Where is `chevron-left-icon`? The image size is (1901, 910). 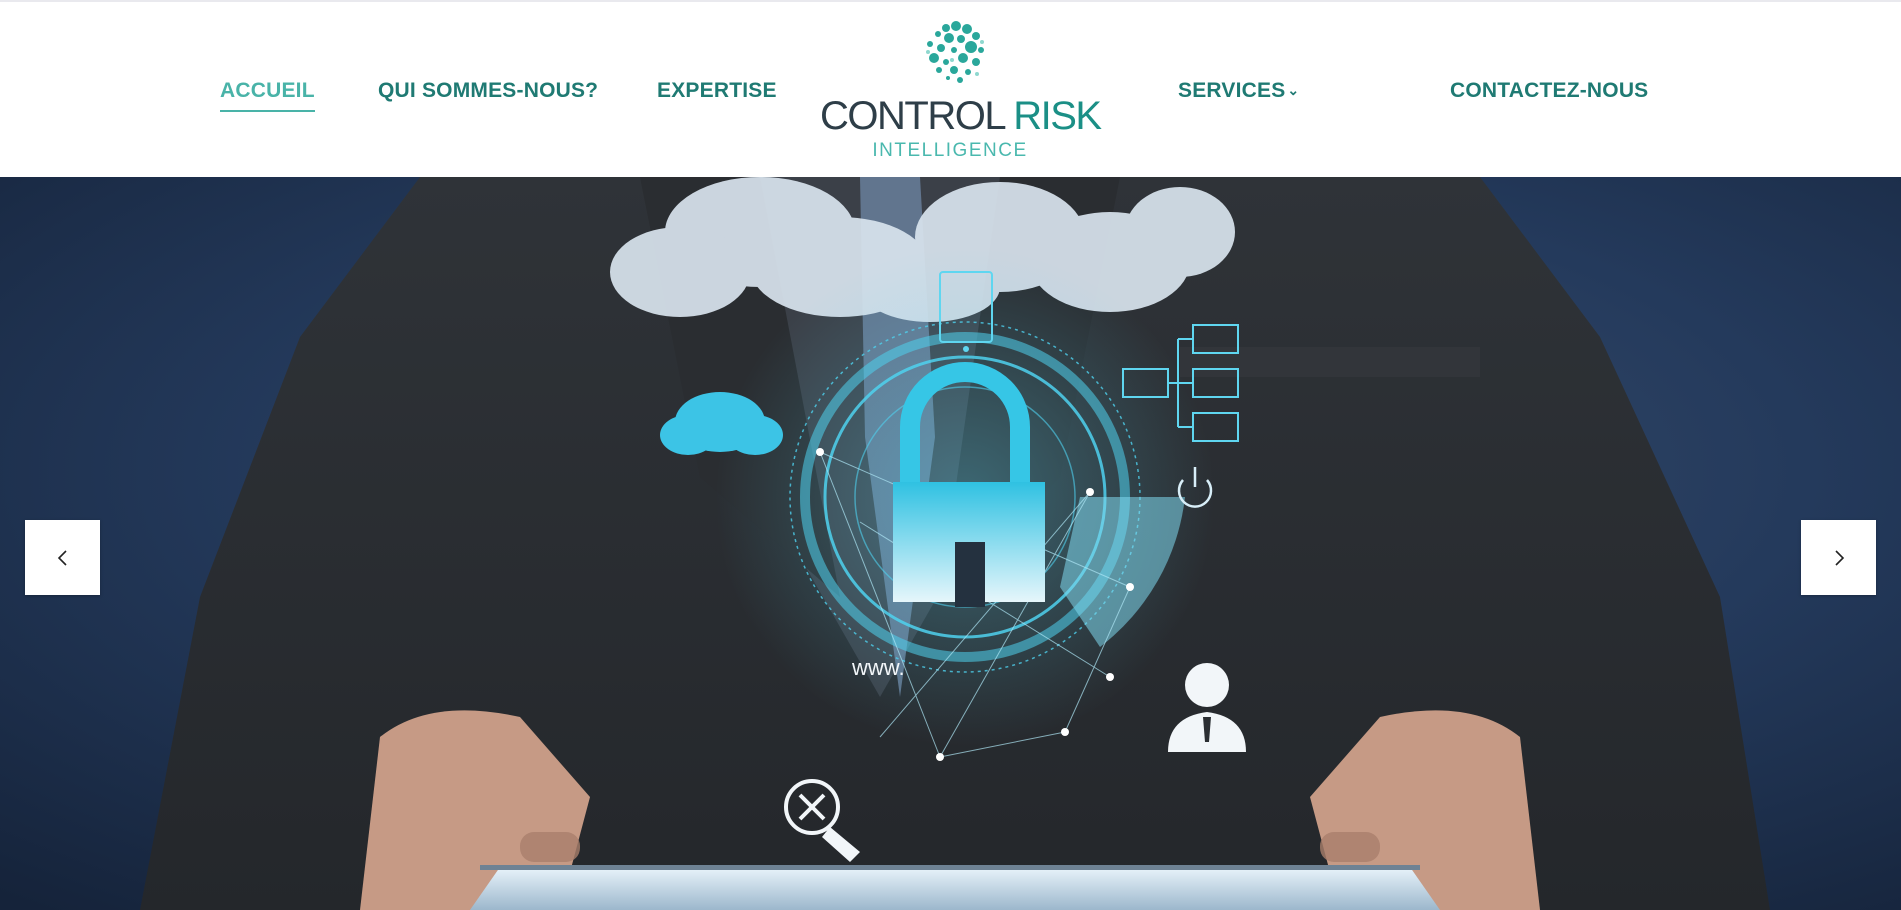
chevron-left-icon is located at coordinates (62, 557).